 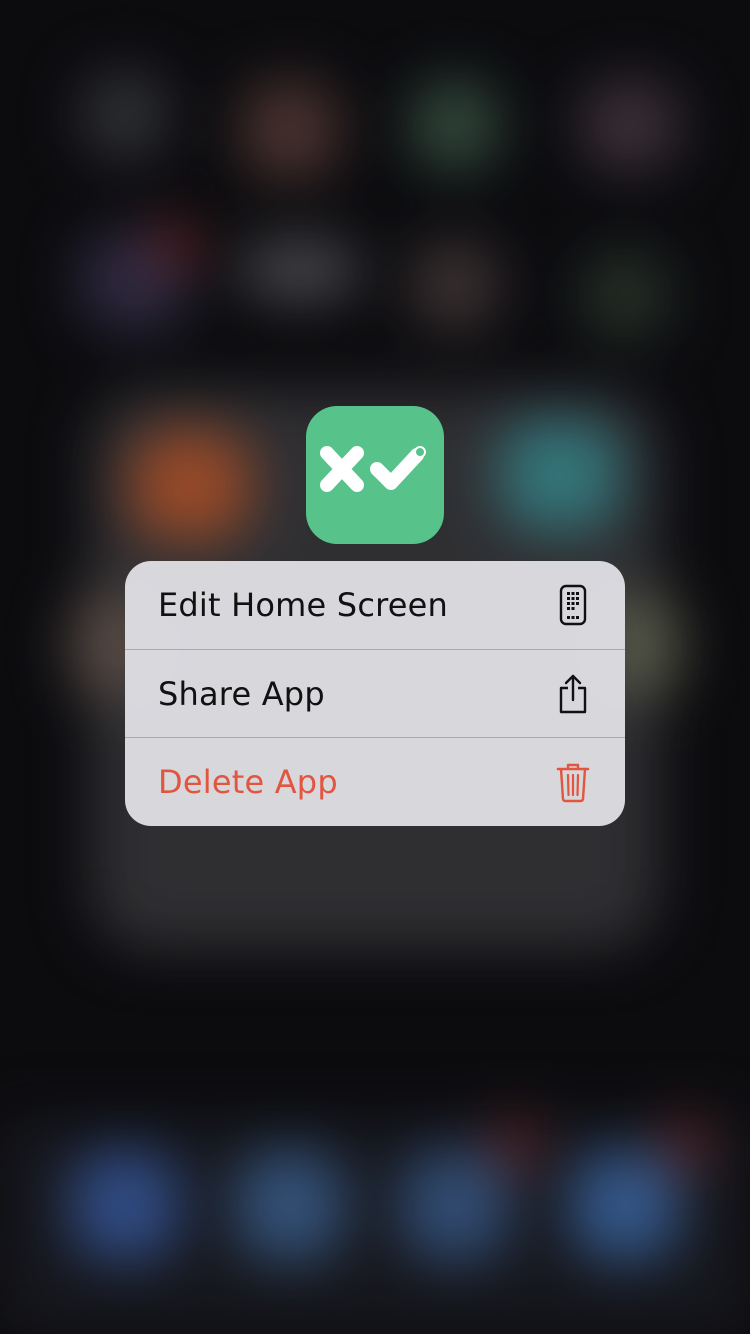 What do you see at coordinates (573, 782) in the screenshot?
I see `trash-icon` at bounding box center [573, 782].